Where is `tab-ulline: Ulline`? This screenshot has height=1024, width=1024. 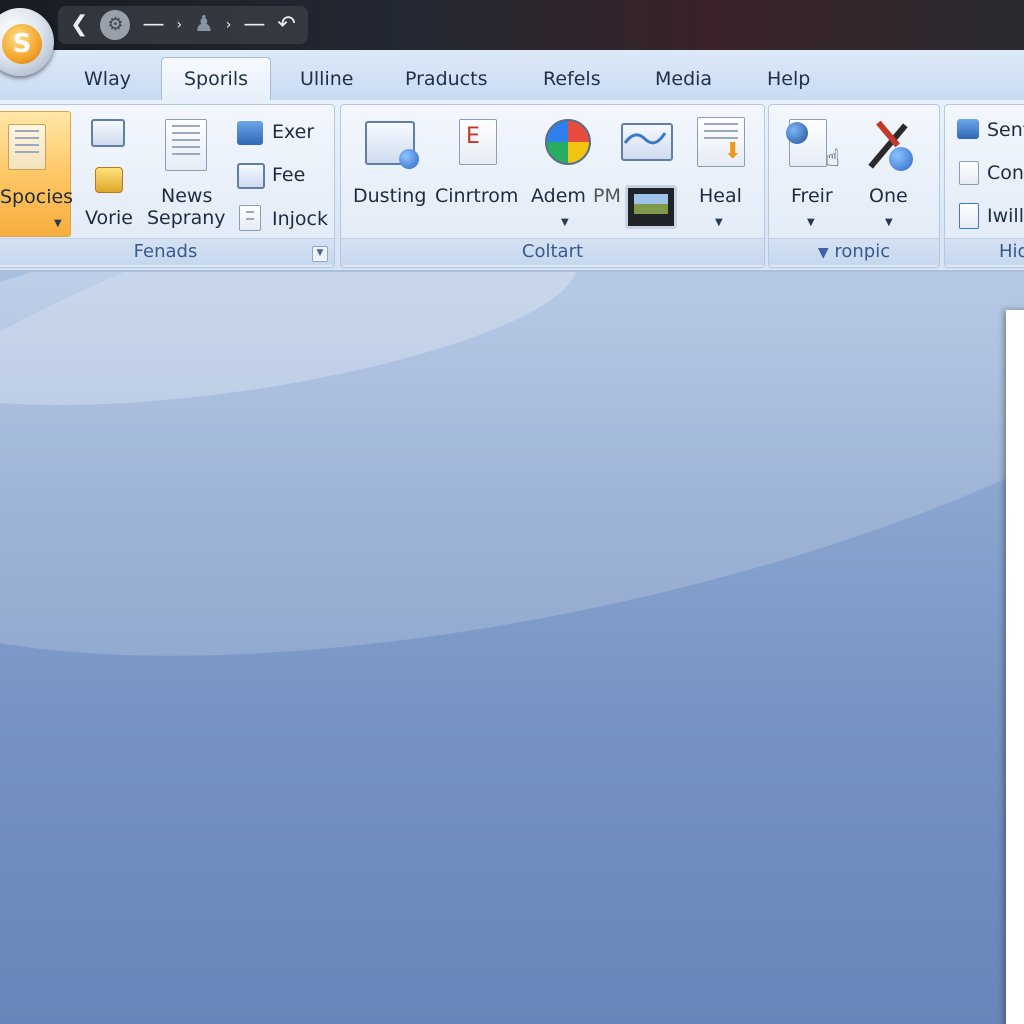 tab-ulline: Ulline is located at coordinates (326, 79).